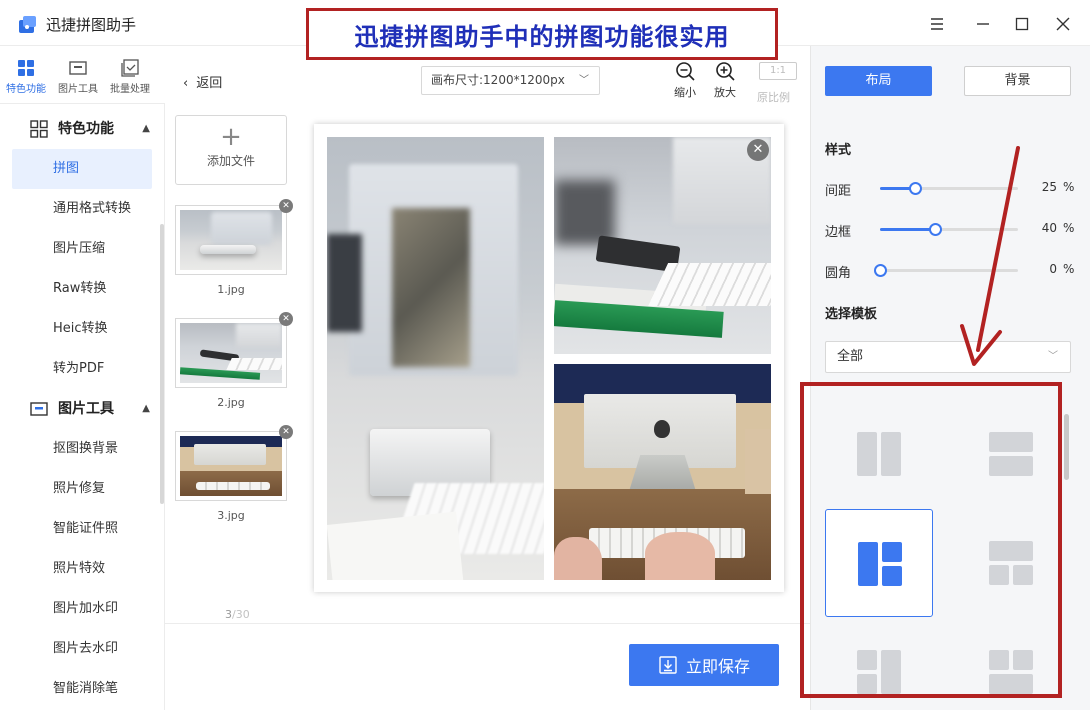  Describe the element at coordinates (86, 688) in the screenshot. I see `sidebar-item-label: 智能消除笔` at that location.